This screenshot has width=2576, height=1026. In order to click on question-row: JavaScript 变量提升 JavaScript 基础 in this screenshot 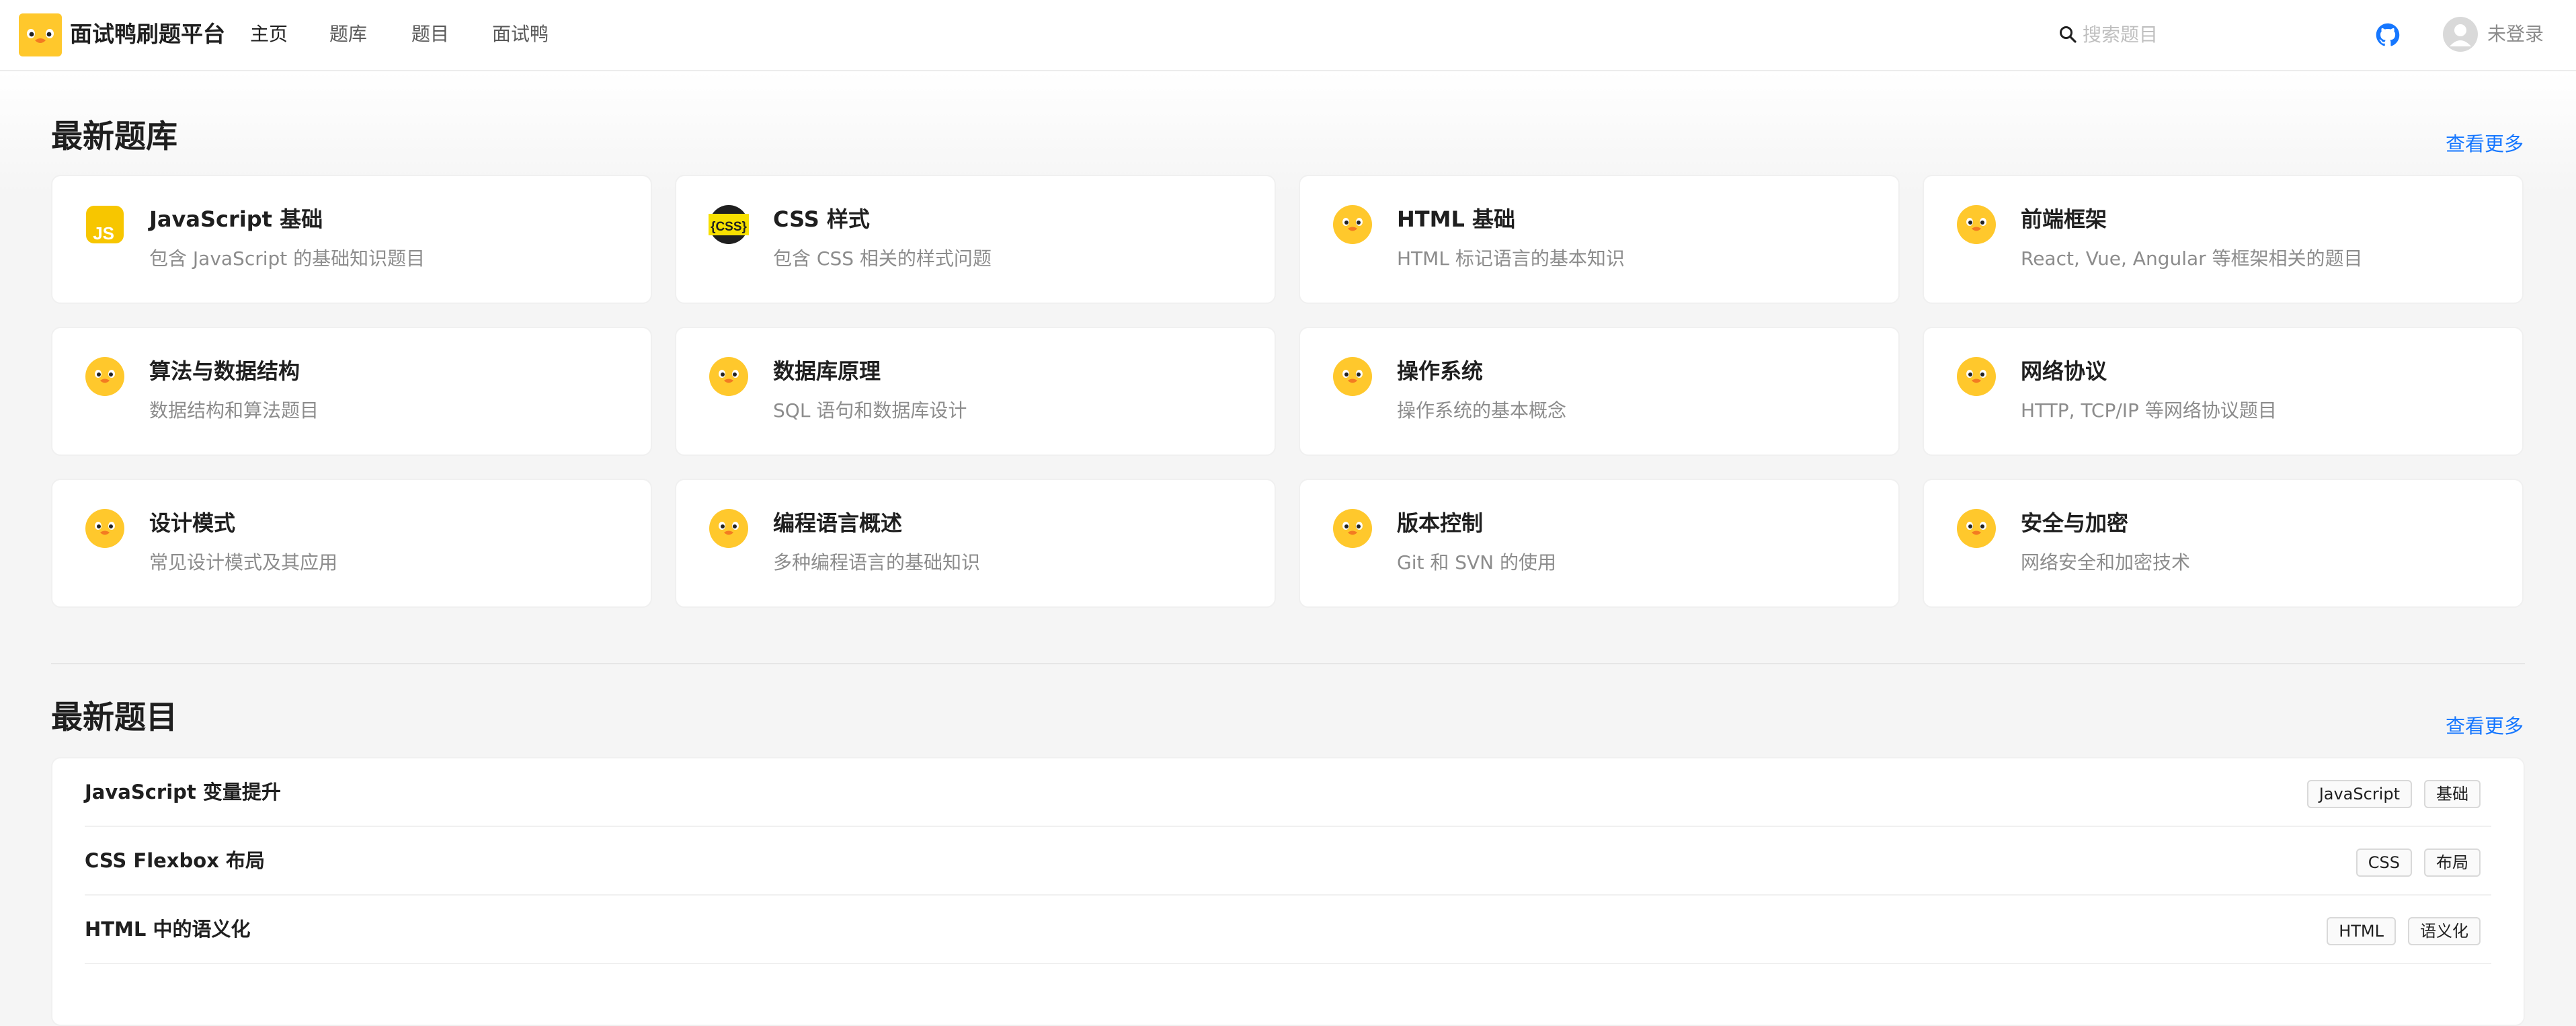, I will do `click(1288, 793)`.